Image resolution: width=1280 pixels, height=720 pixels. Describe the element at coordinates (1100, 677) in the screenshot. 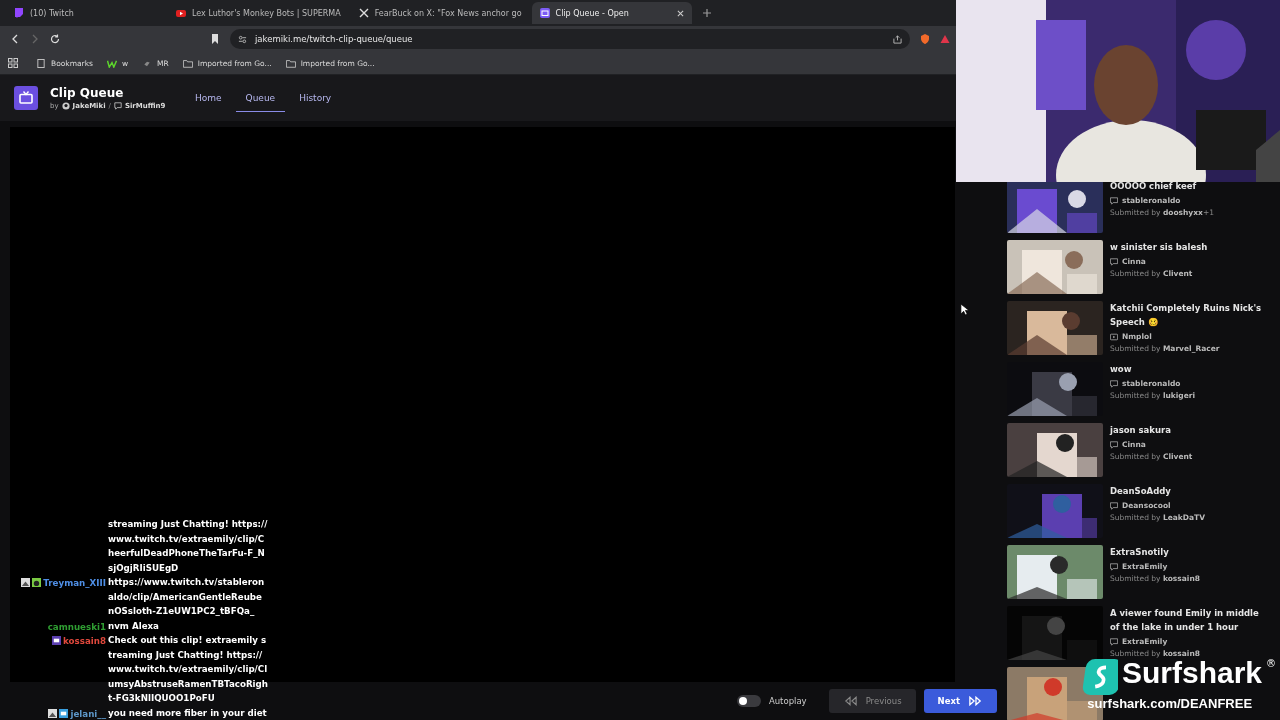

I see `shark-logo-icon` at that location.